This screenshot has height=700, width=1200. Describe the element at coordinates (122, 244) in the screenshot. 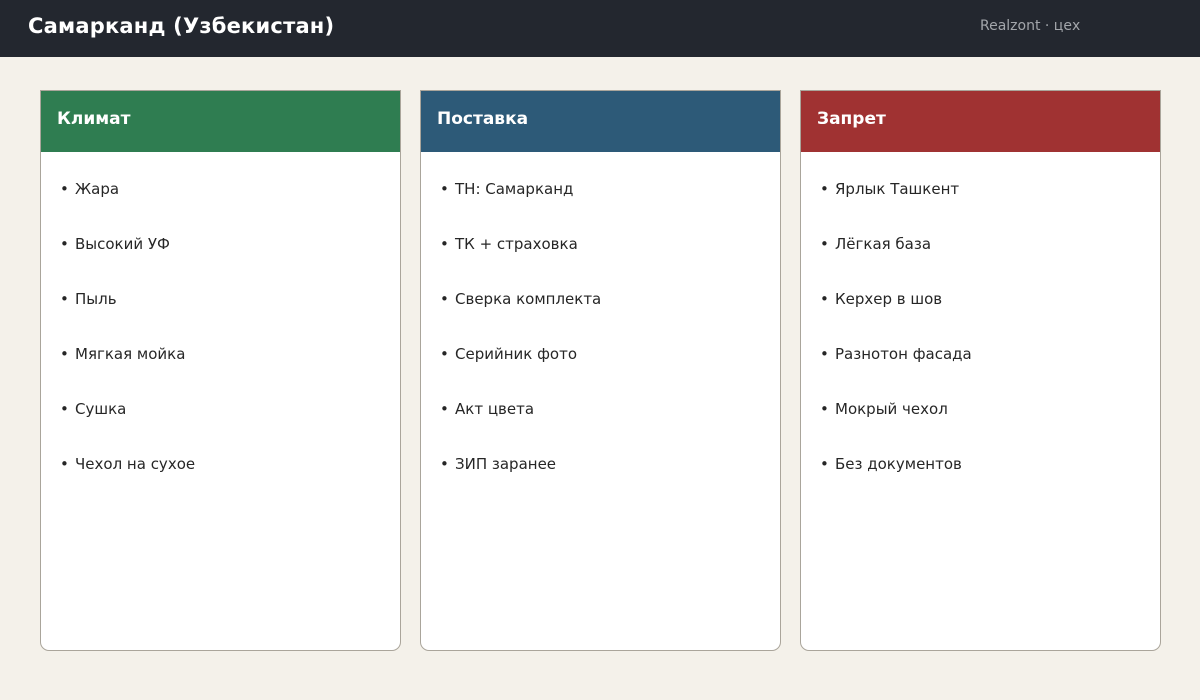

I see `list-item-label: Высокий УФ` at that location.